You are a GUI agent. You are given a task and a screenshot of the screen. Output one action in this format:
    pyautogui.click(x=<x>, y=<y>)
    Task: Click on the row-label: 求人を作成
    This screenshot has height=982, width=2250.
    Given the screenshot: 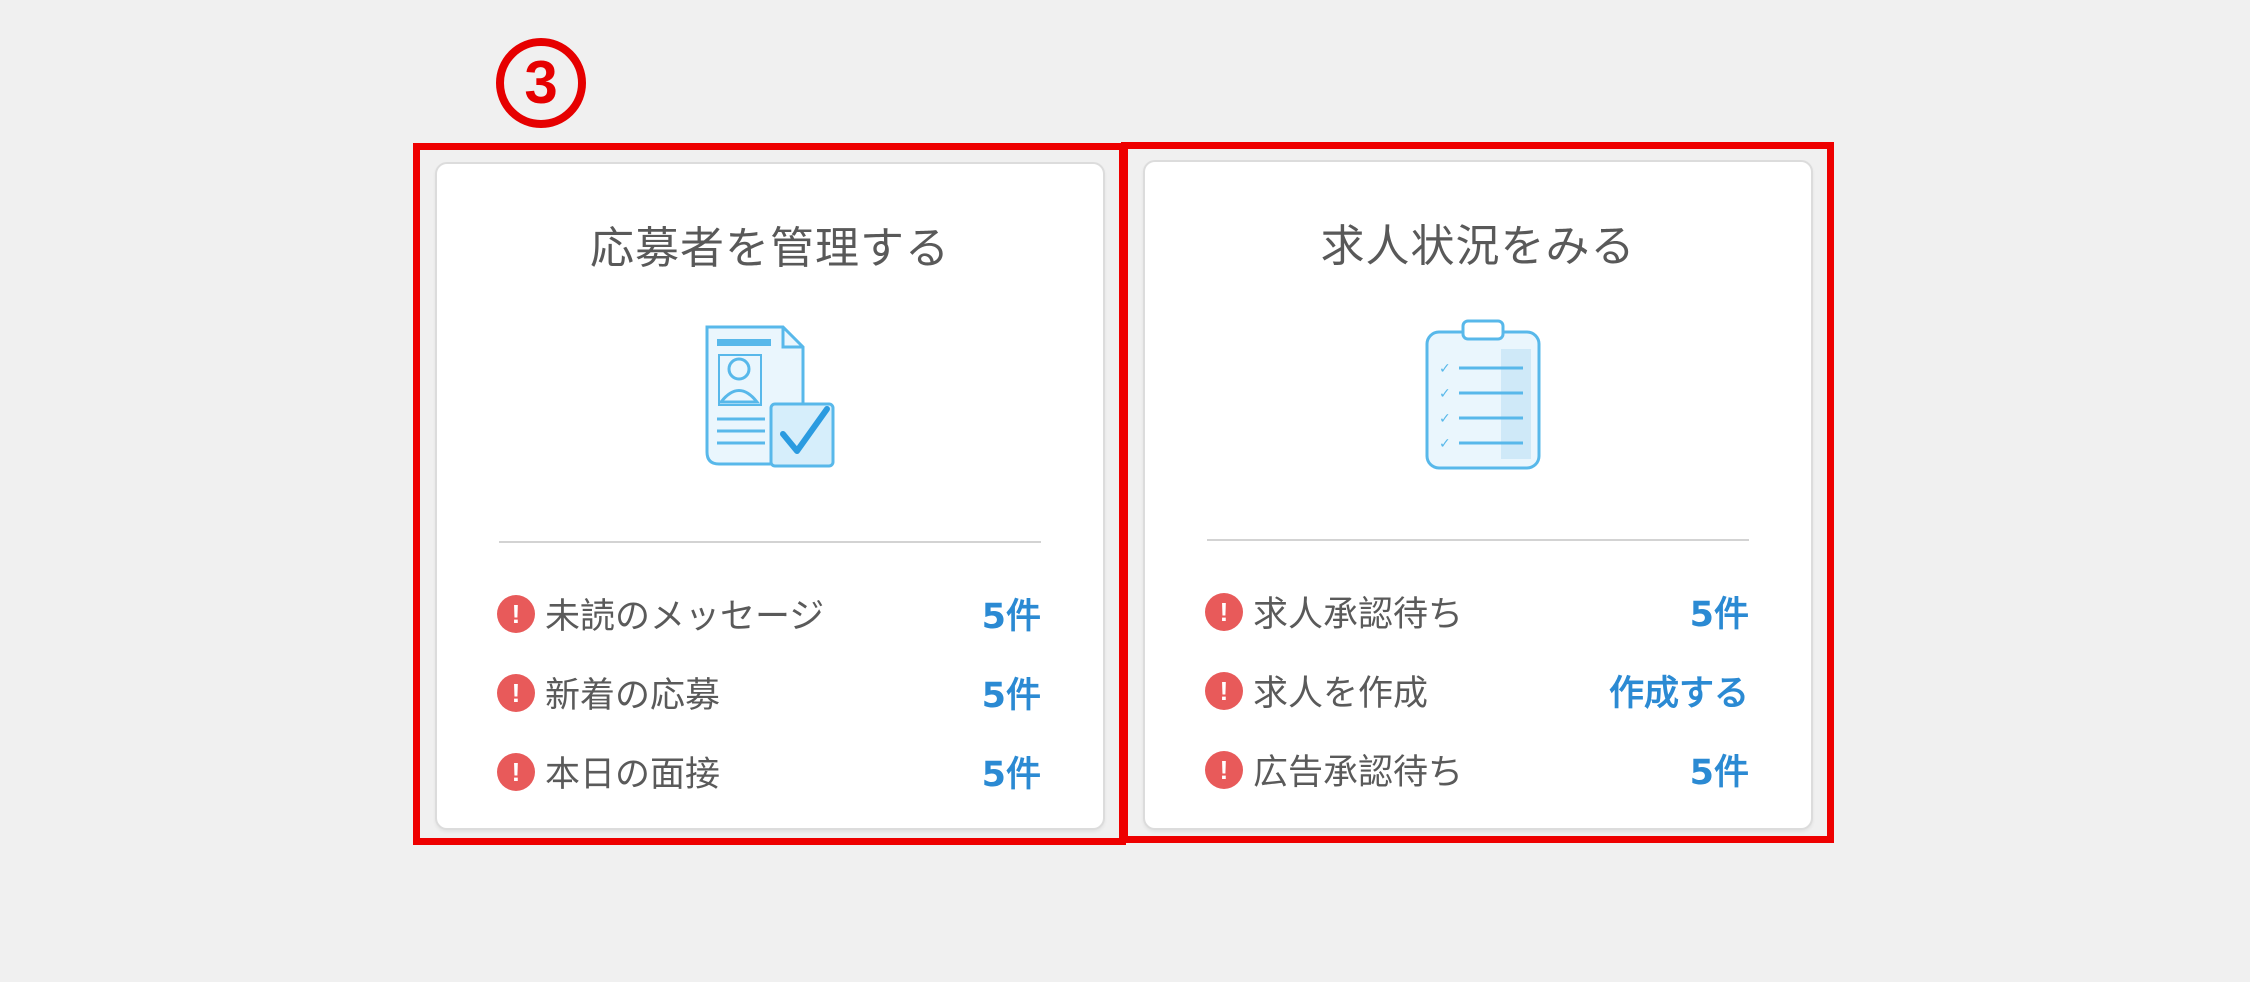 What is the action you would take?
    pyautogui.click(x=1341, y=694)
    